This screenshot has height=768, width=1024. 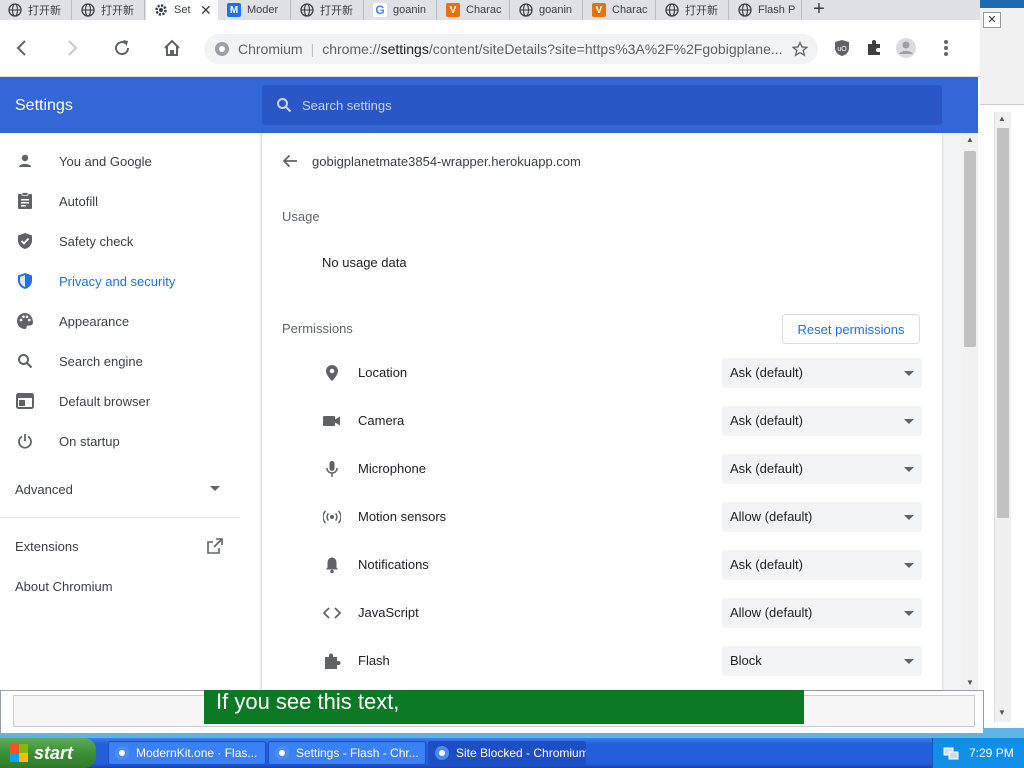 I want to click on m-logo-icon: M, so click(x=234, y=10).